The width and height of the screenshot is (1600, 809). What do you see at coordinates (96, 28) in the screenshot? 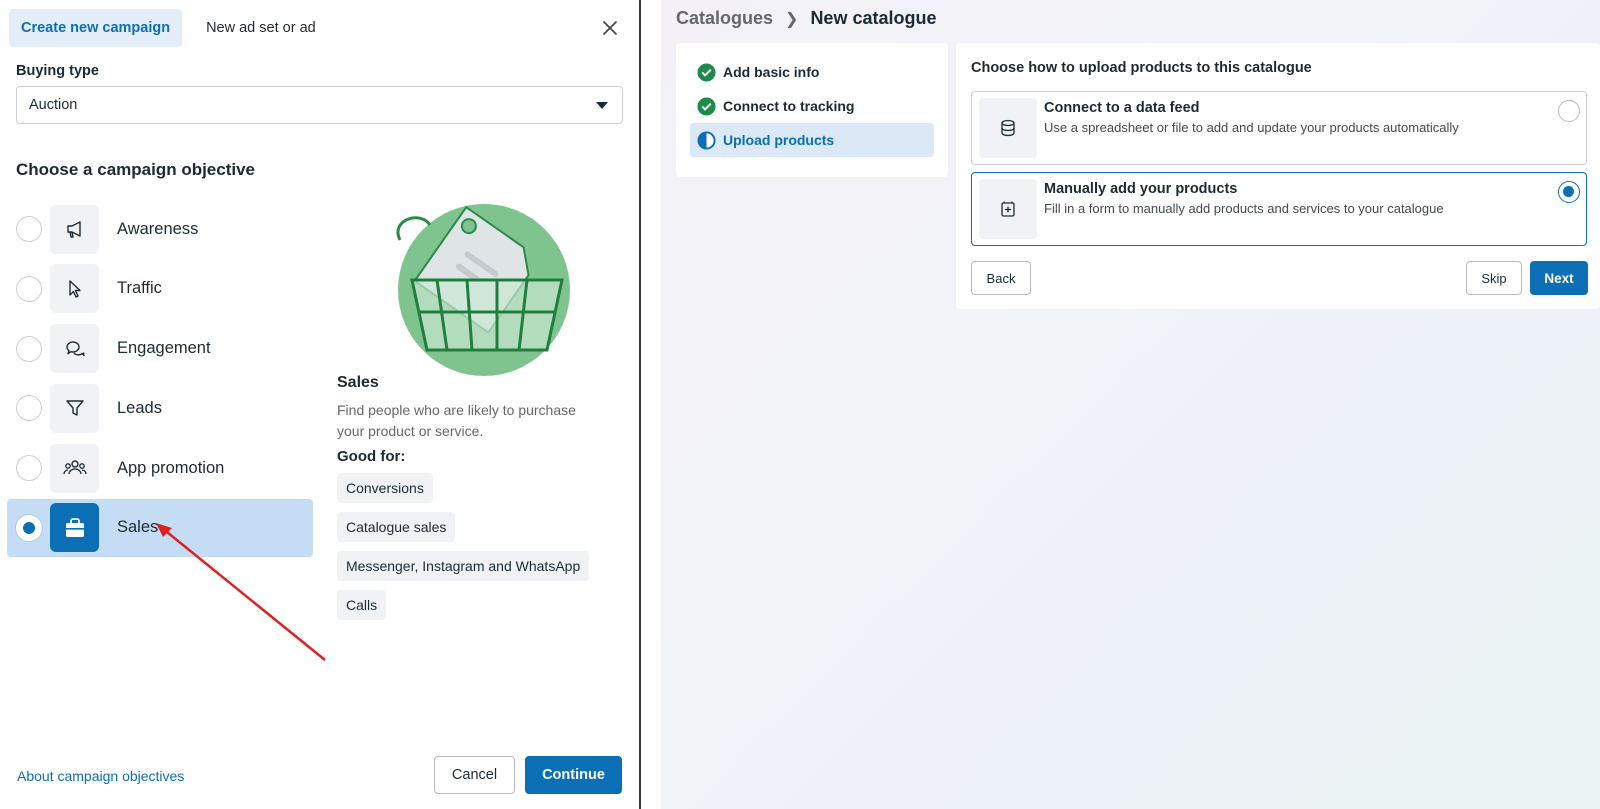
I see `tab-create-new-campaign: Create new campaign` at bounding box center [96, 28].